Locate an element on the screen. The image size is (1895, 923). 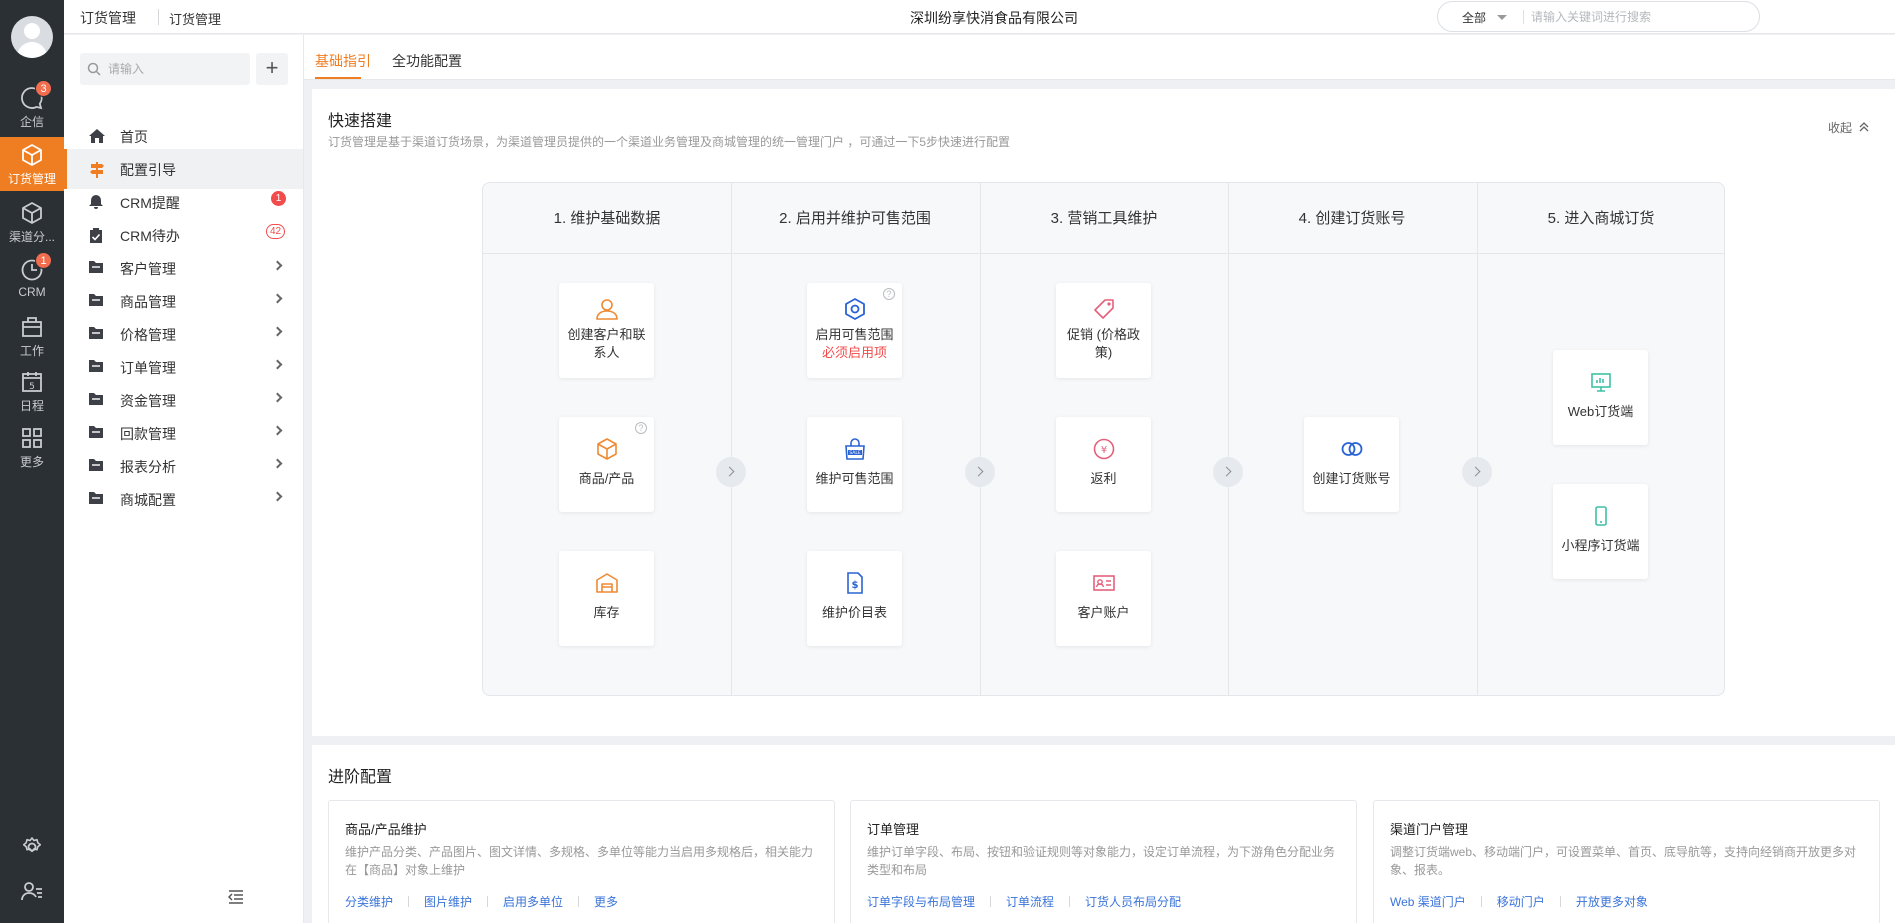
card-label: 小程序订货端 is located at coordinates (1600, 545).